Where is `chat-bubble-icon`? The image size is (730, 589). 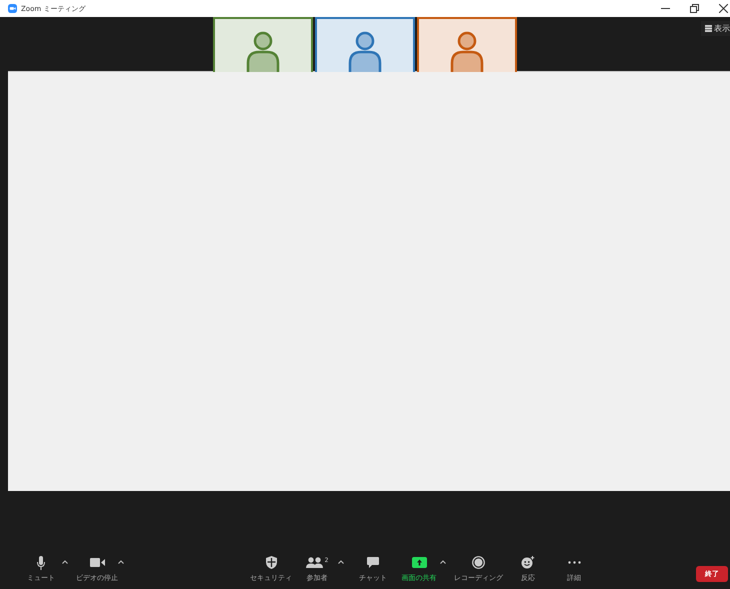 chat-bubble-icon is located at coordinates (373, 562).